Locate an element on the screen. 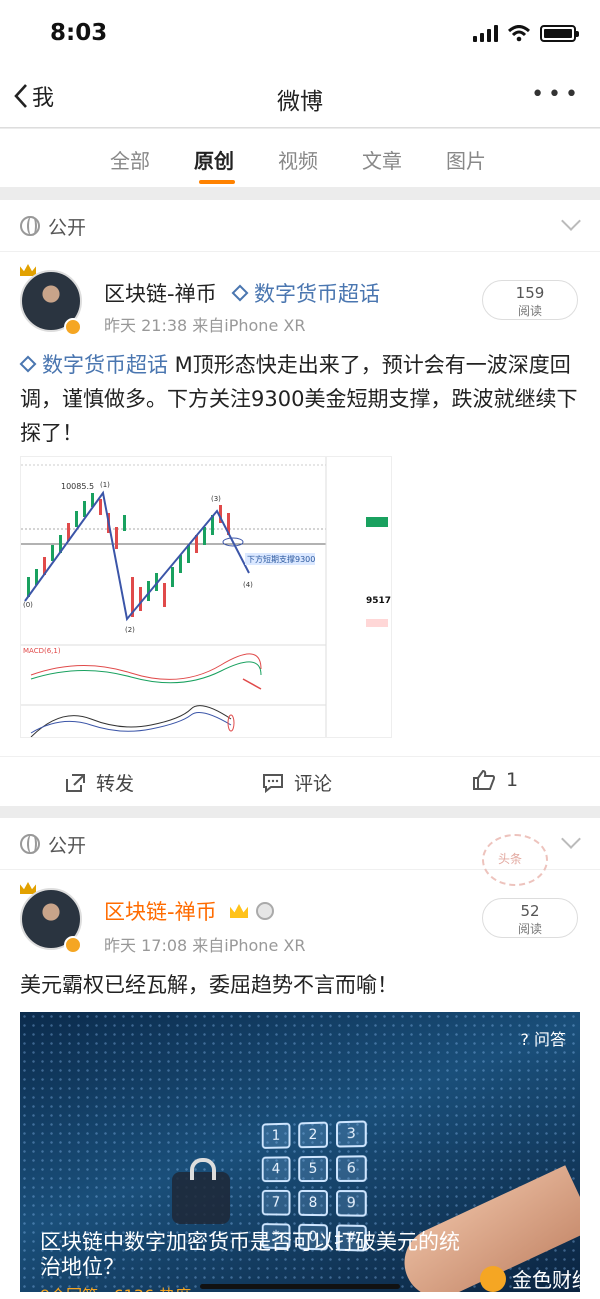  visibility-row: 公开 is located at coordinates (300, 226).